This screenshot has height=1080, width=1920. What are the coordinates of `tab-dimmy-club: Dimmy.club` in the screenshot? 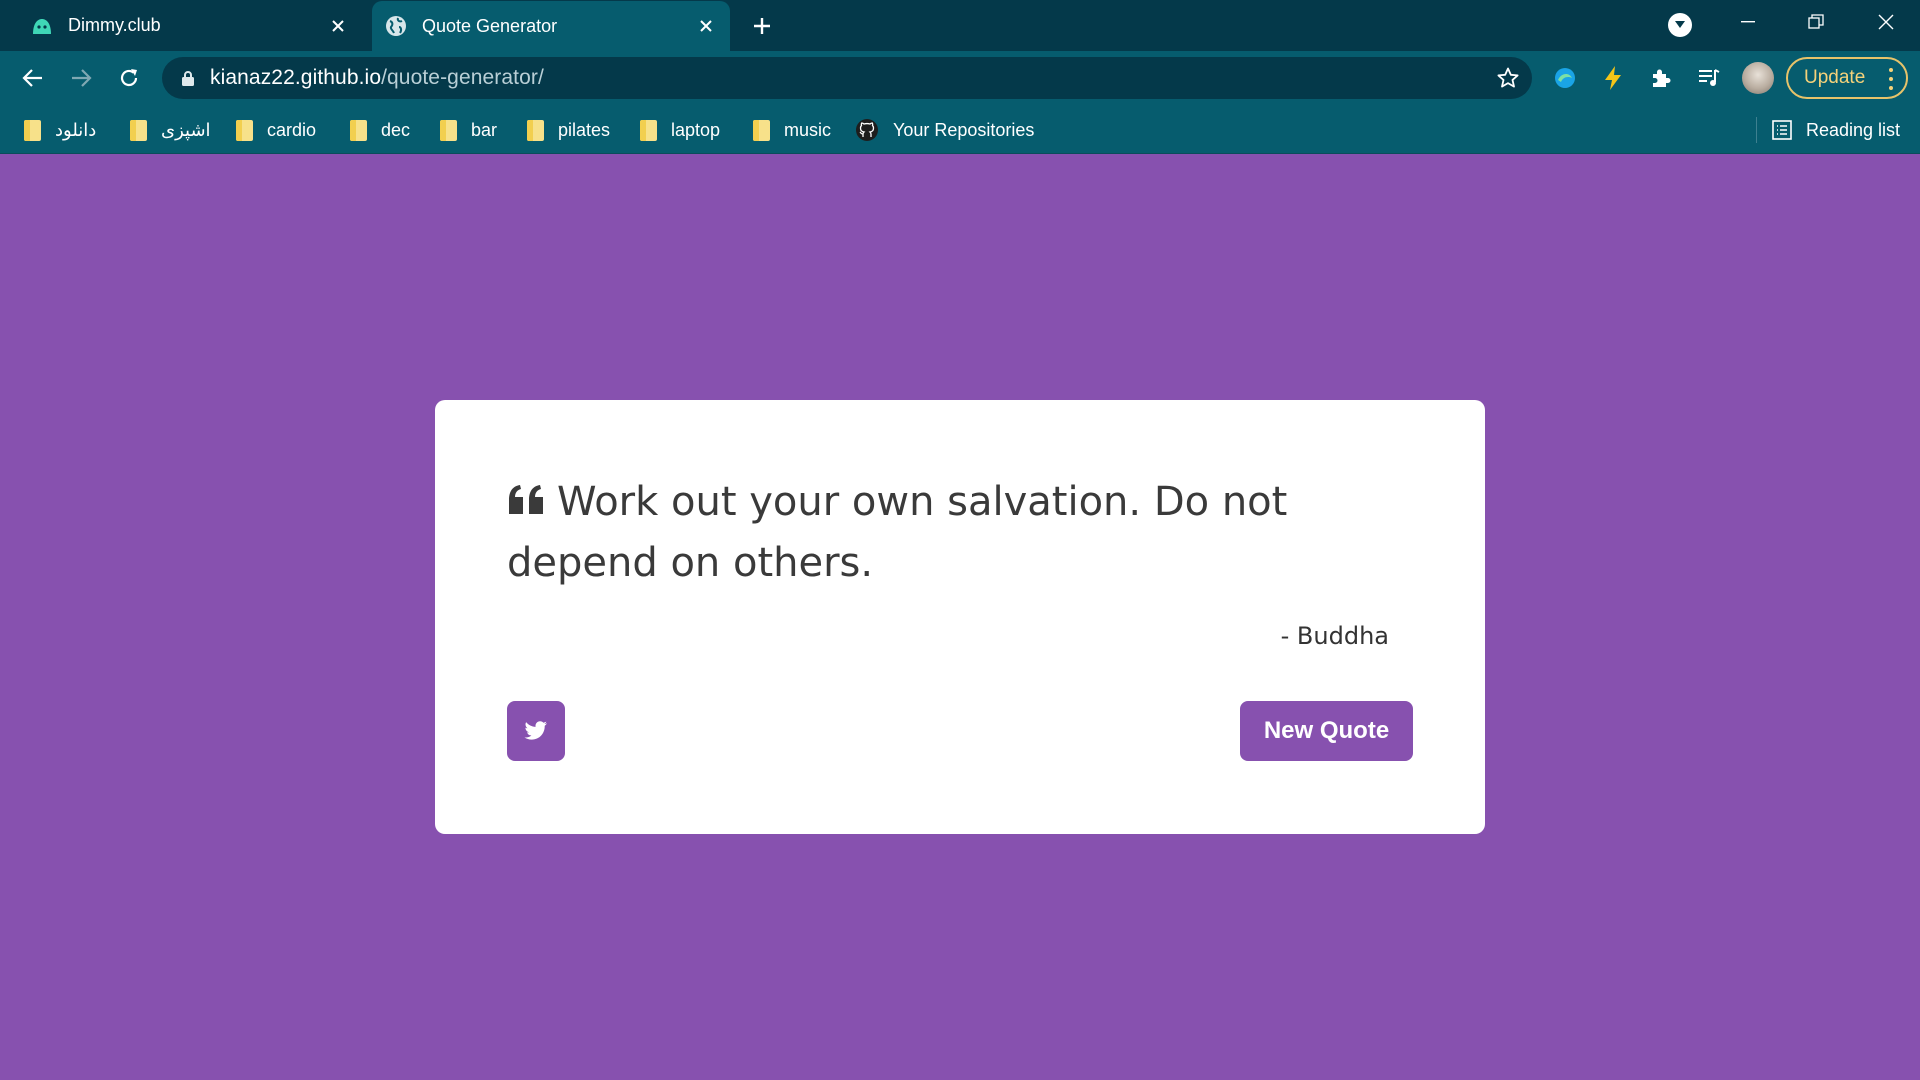 It's located at (190, 25).